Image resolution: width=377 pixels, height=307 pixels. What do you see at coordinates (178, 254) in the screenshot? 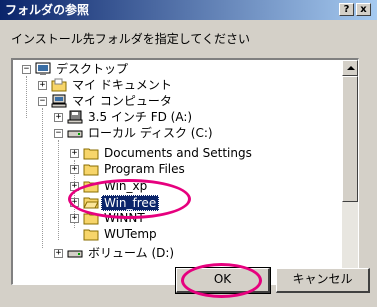
I see `tree-item-volume-d: + ボリューム (D:)` at bounding box center [178, 254].